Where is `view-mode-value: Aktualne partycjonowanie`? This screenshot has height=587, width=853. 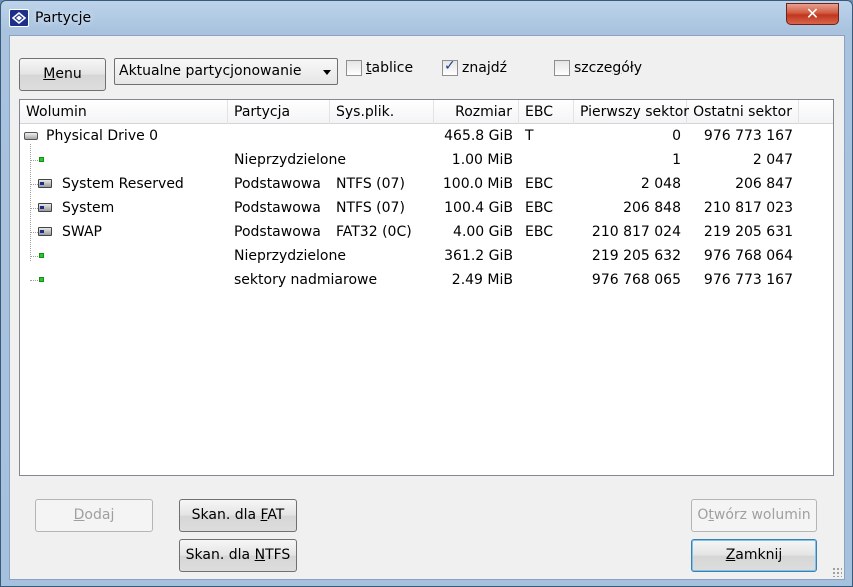 view-mode-value: Aktualne partycjonowanie is located at coordinates (210, 71).